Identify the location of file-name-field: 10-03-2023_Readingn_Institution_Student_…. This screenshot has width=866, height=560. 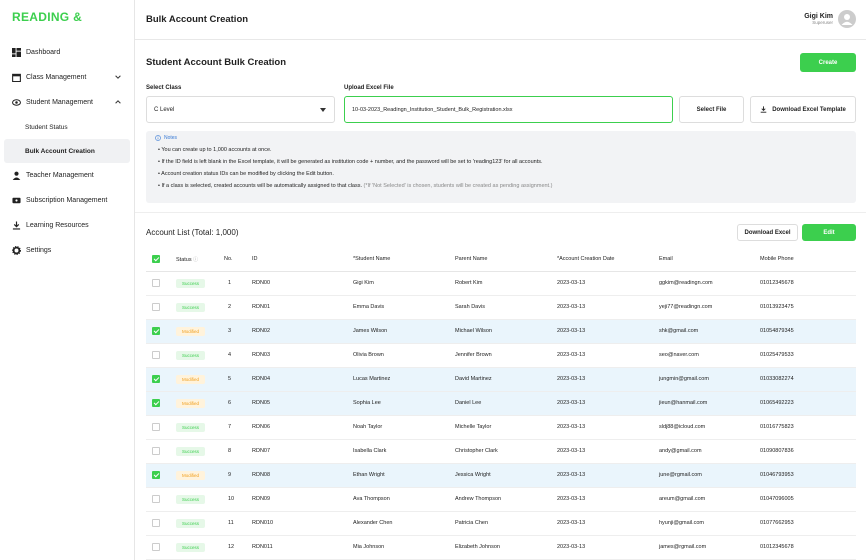
(508, 109).